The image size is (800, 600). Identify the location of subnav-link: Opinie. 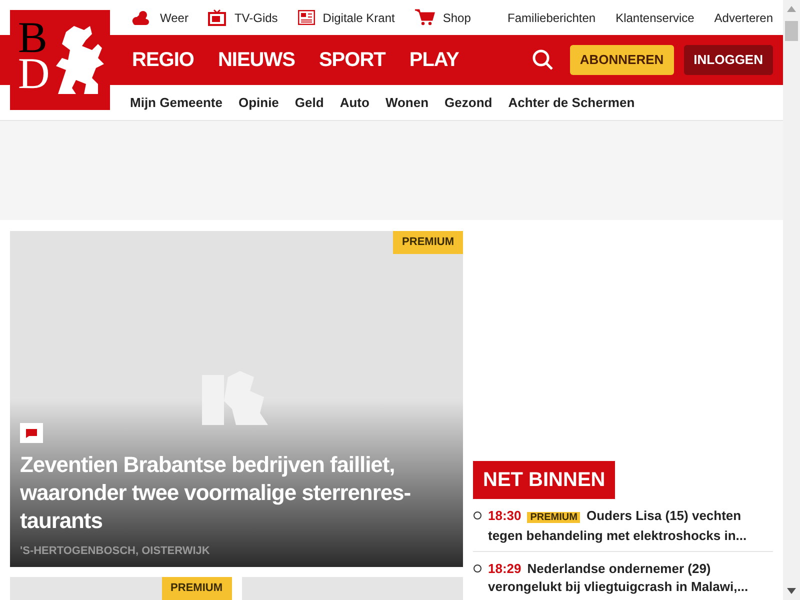
(258, 102).